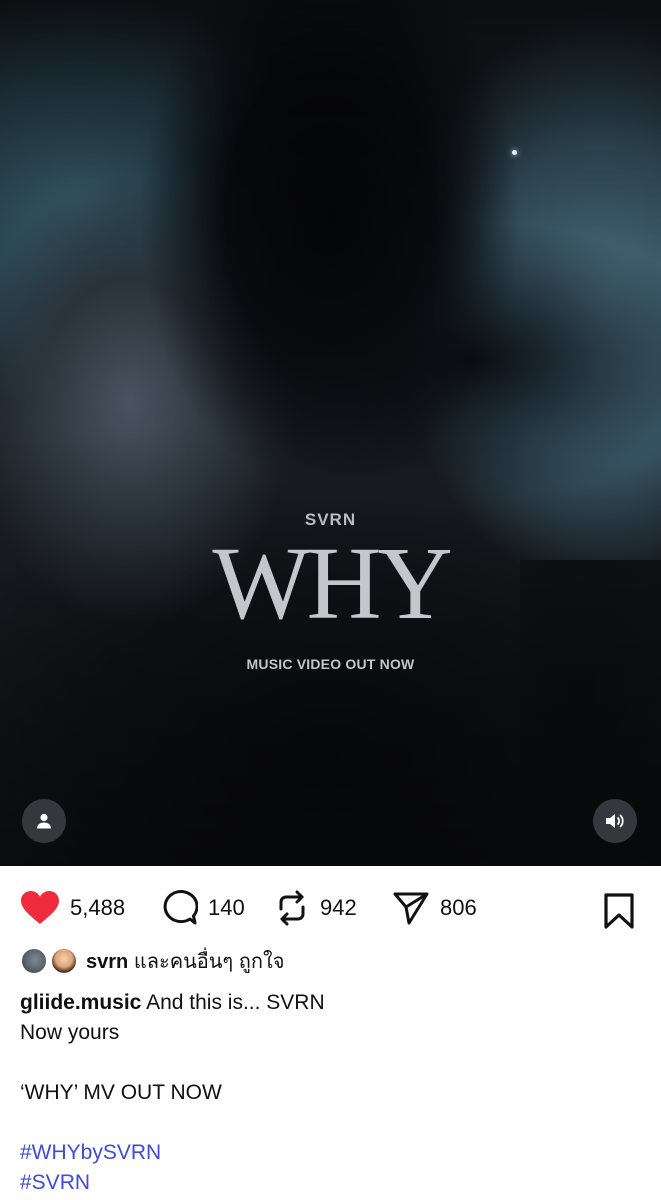  Describe the element at coordinates (202, 908) in the screenshot. I see `comment-button: 140` at that location.